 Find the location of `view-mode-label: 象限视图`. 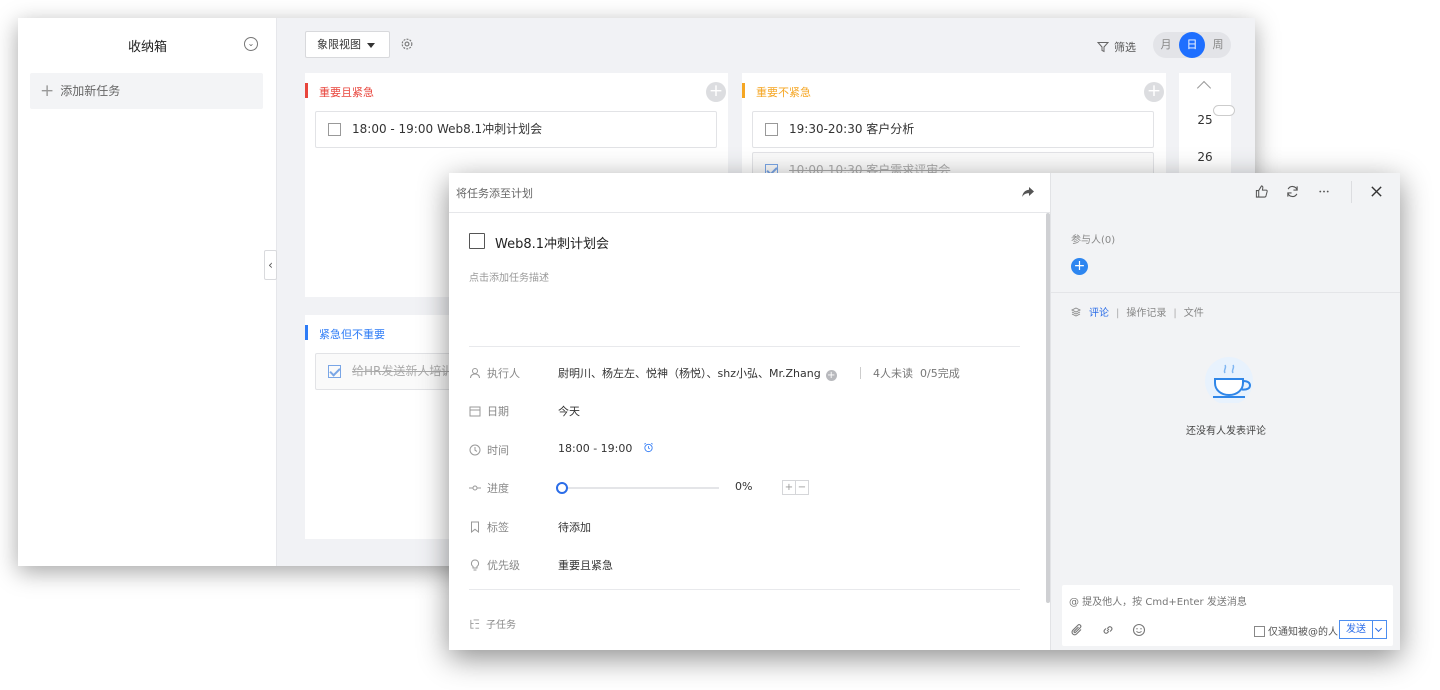

view-mode-label: 象限视图 is located at coordinates (339, 44).